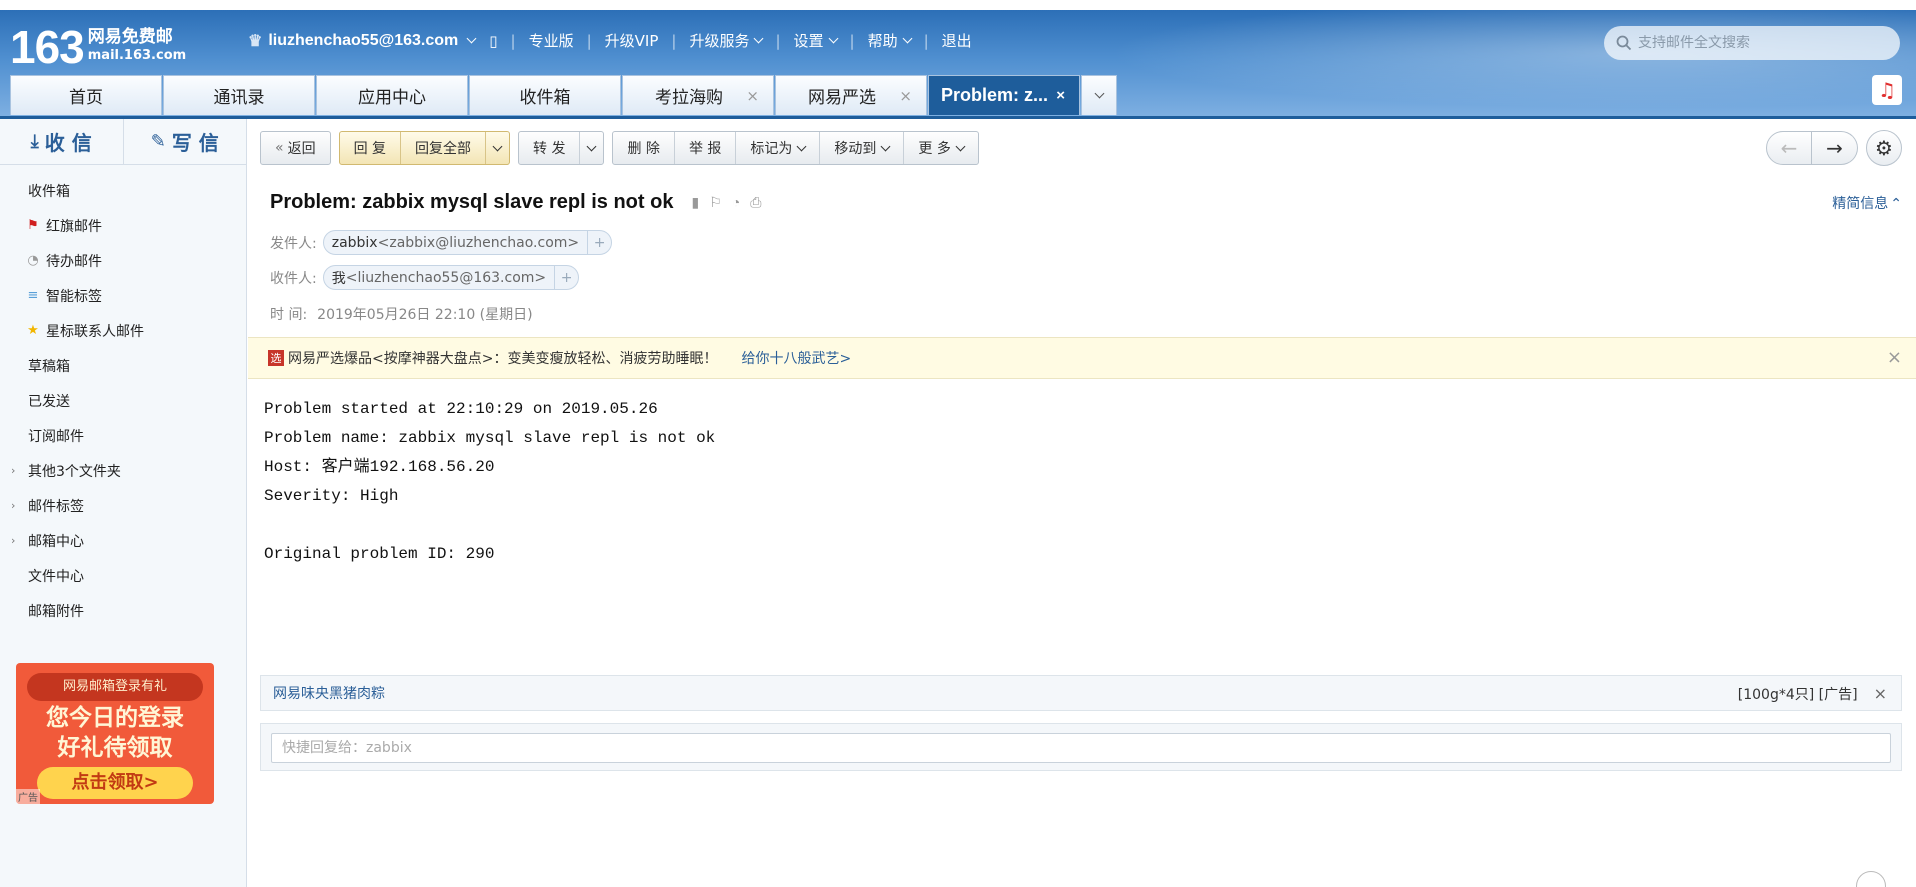  I want to click on bottom-ad-link: 网易味央黑猪肉粽, so click(329, 693).